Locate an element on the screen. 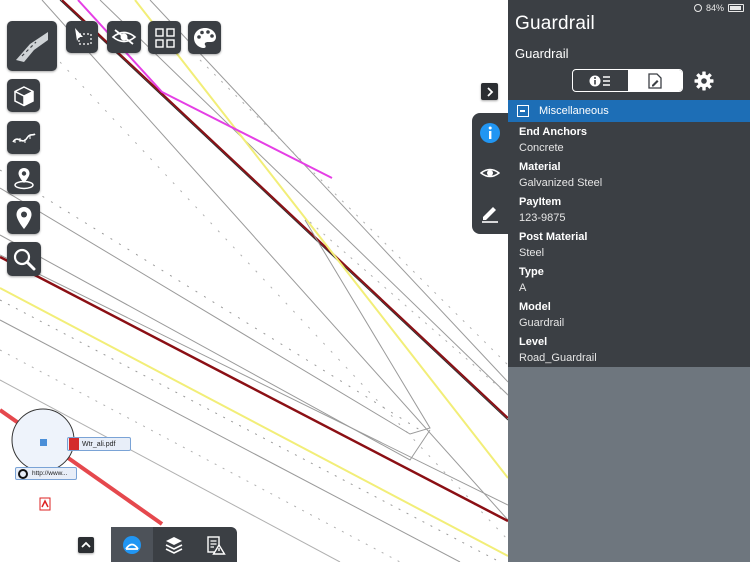  document-edit-icon is located at coordinates (655, 80).